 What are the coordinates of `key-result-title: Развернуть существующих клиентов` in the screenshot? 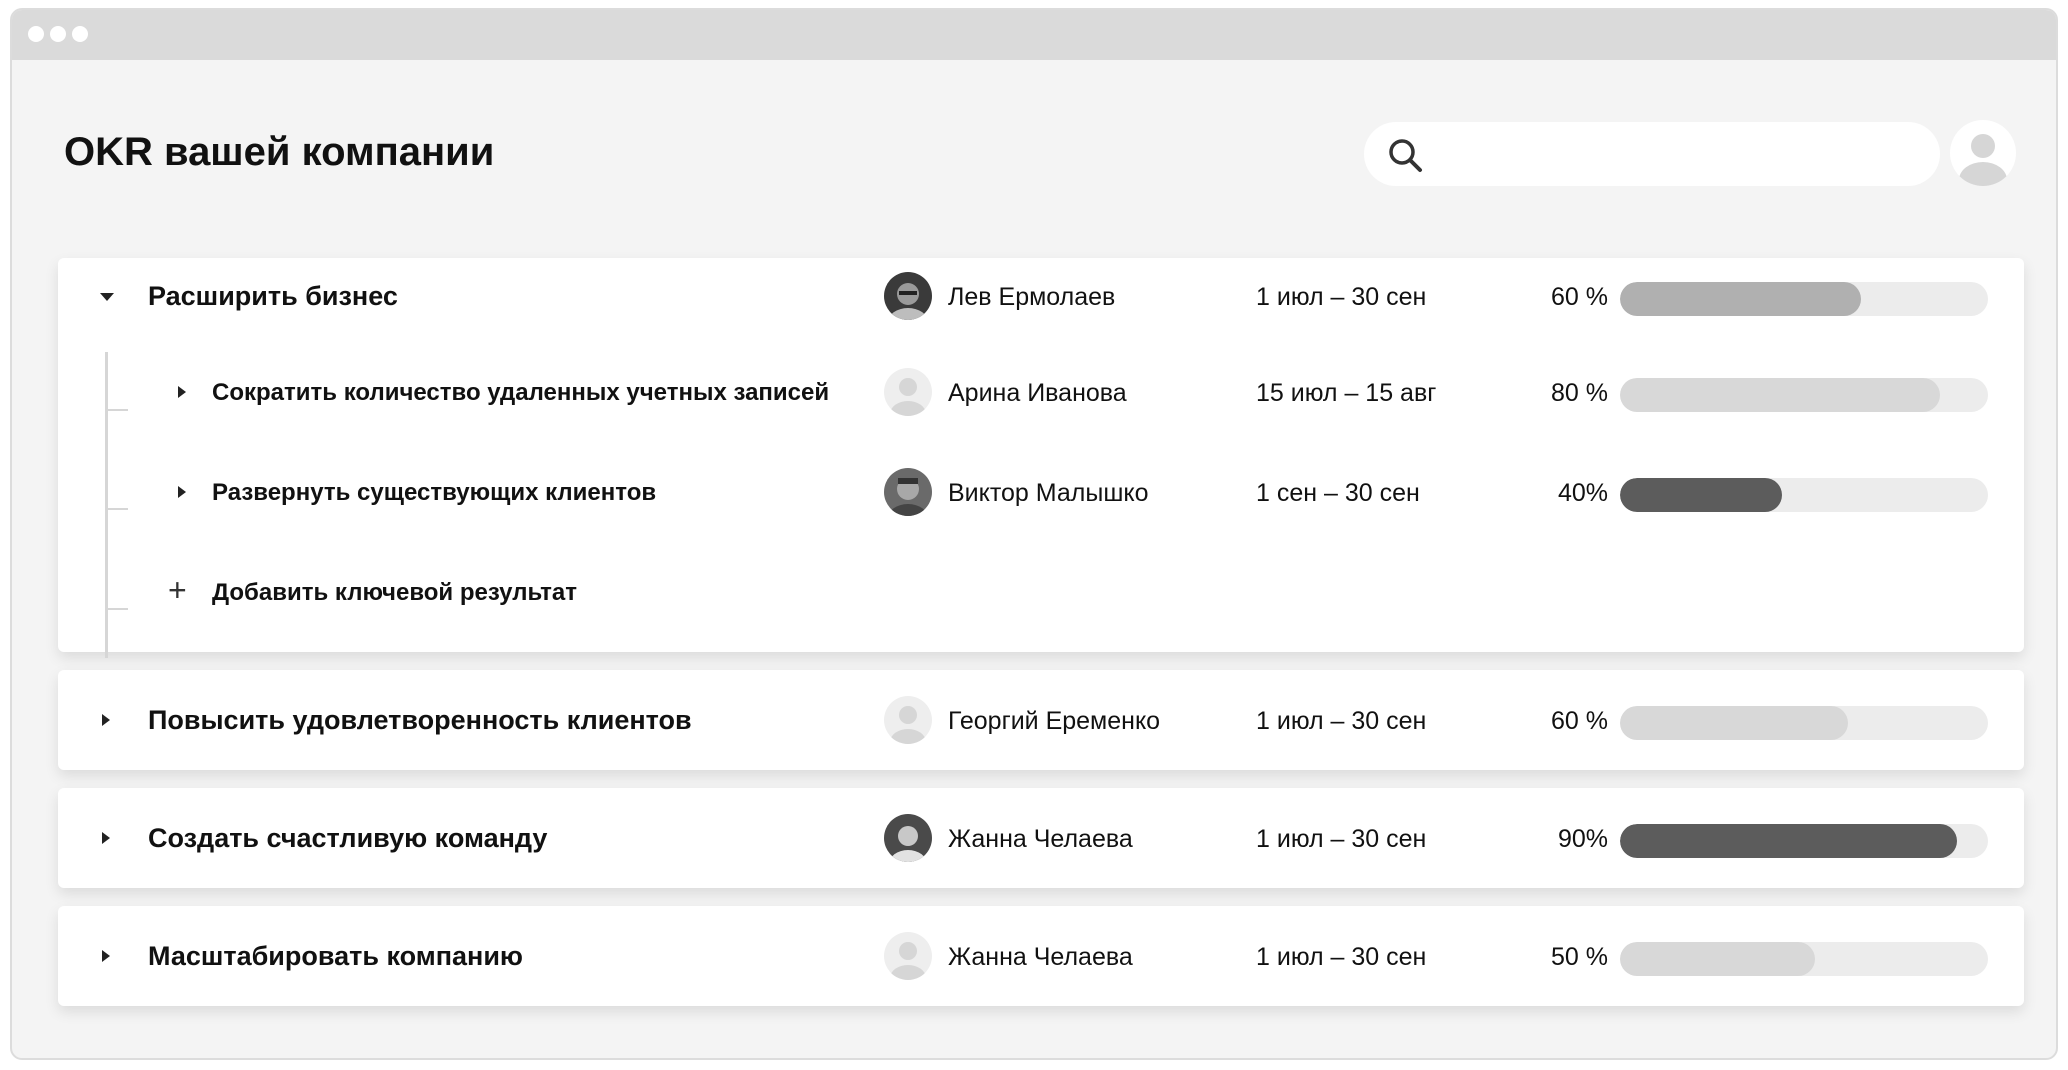 It's located at (434, 493).